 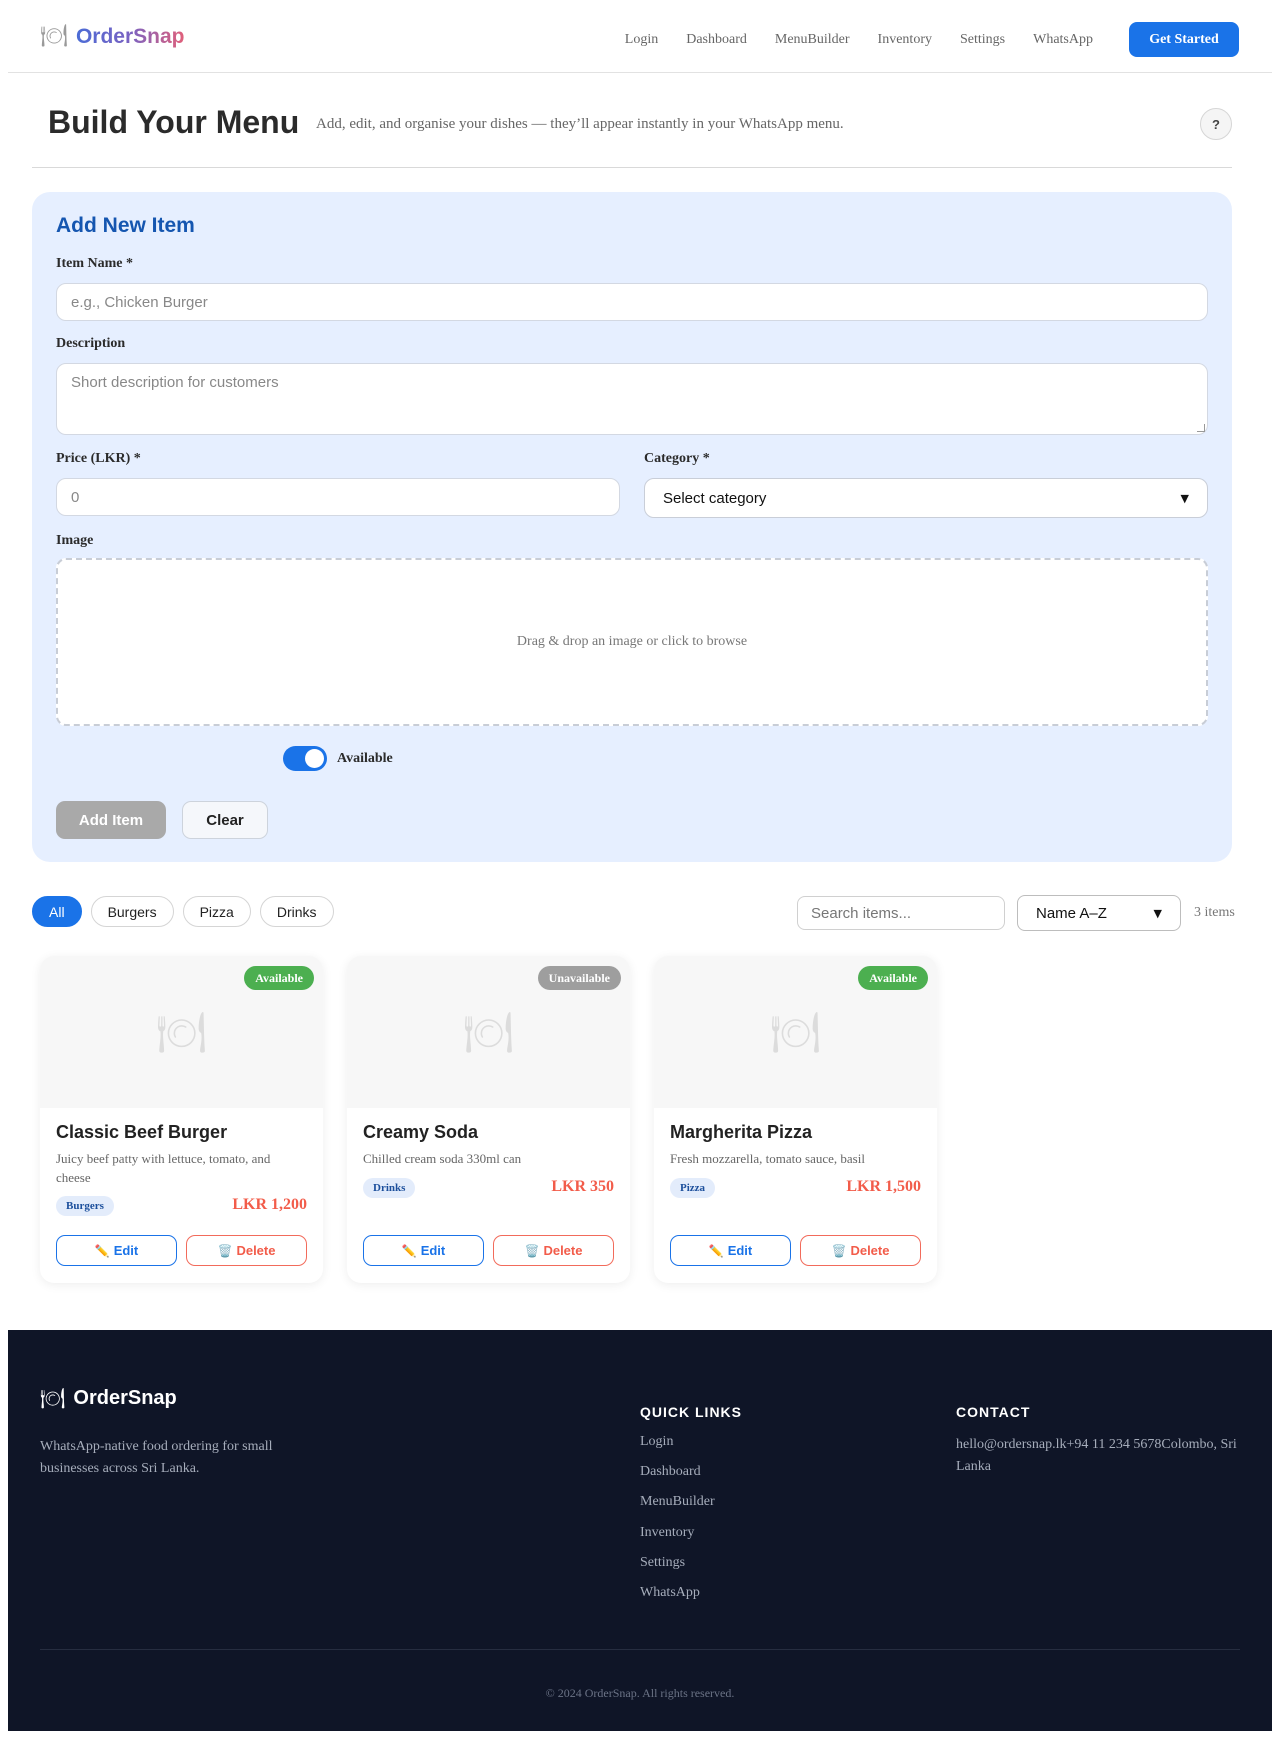 I want to click on nav-settings: Settings, so click(x=982, y=40).